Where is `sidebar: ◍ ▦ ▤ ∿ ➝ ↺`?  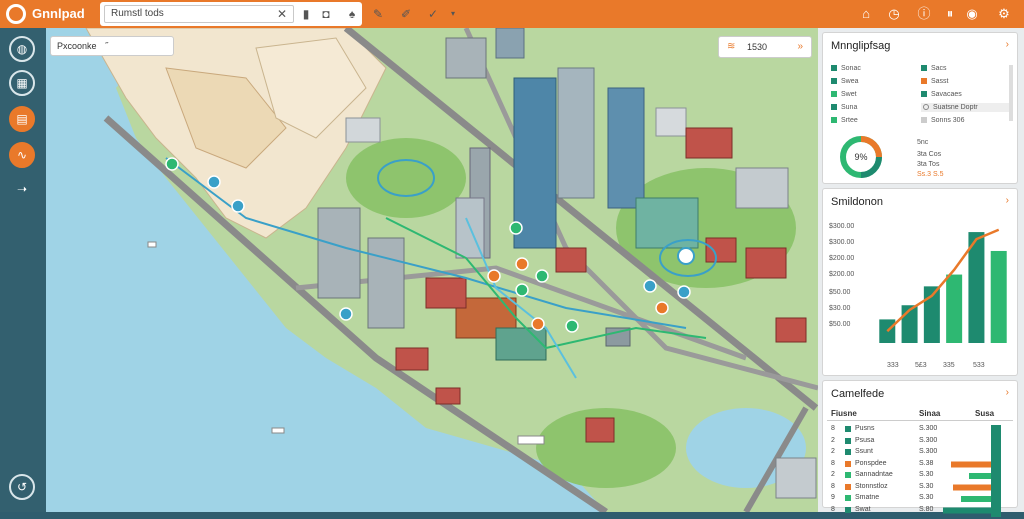
sidebar: ◍ ▦ ▤ ∿ ➝ ↺ is located at coordinates (23, 270).